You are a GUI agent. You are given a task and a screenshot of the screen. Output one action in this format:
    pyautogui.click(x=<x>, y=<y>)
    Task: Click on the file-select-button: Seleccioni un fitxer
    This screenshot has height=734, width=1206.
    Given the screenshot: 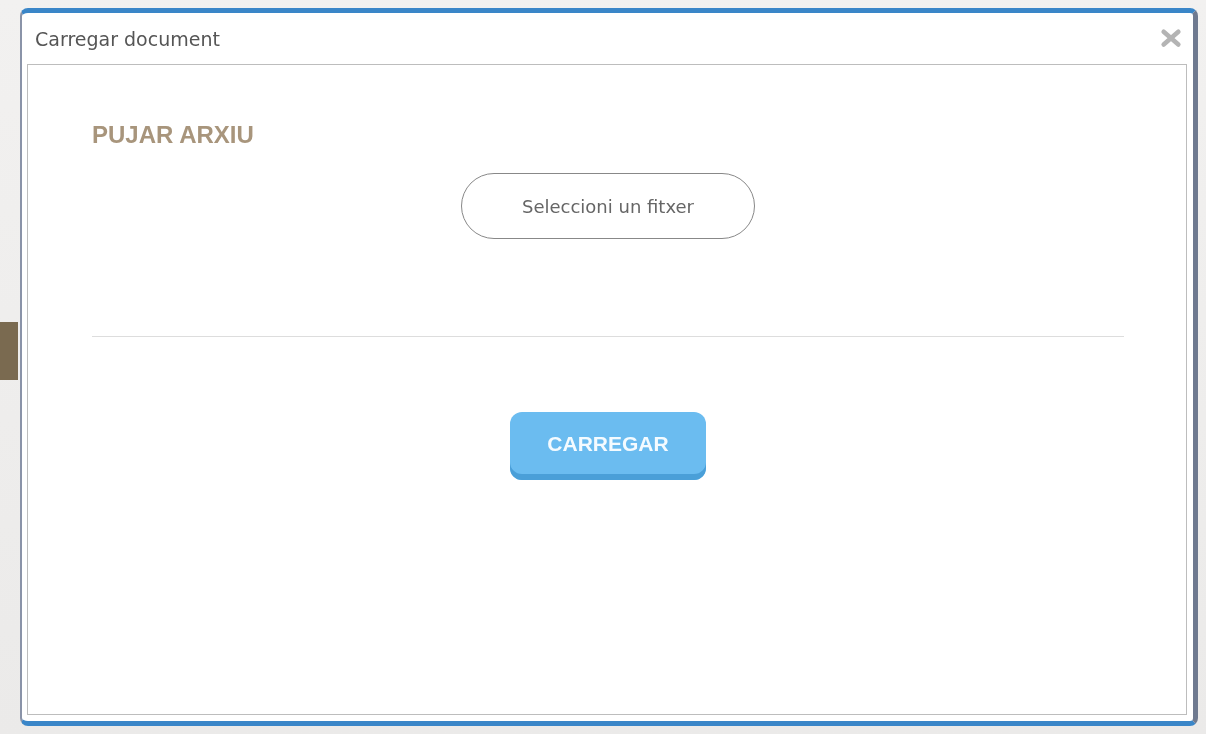 What is the action you would take?
    pyautogui.click(x=608, y=206)
    